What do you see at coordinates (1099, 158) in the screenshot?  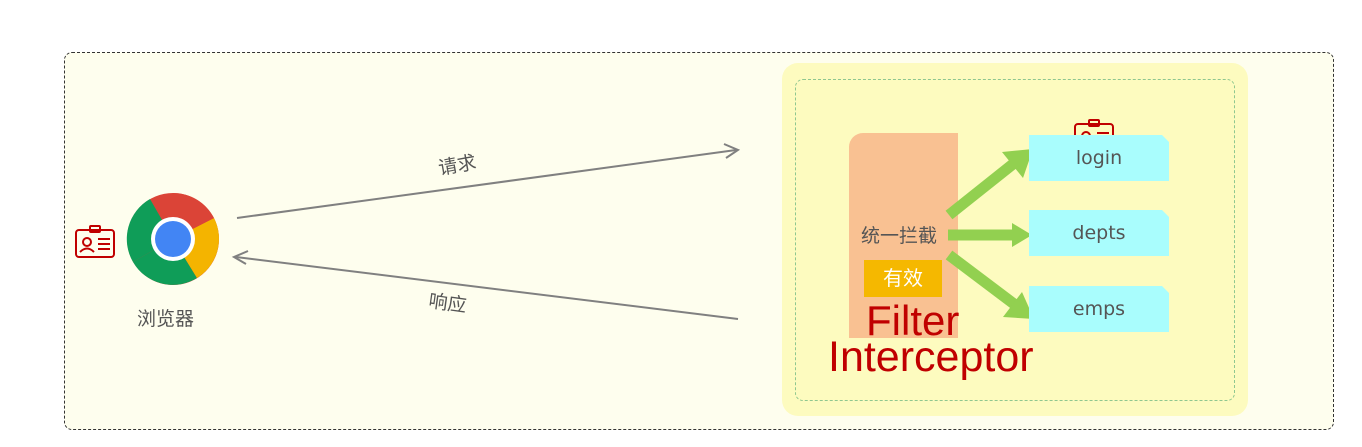 I see `endpoint-login: login` at bounding box center [1099, 158].